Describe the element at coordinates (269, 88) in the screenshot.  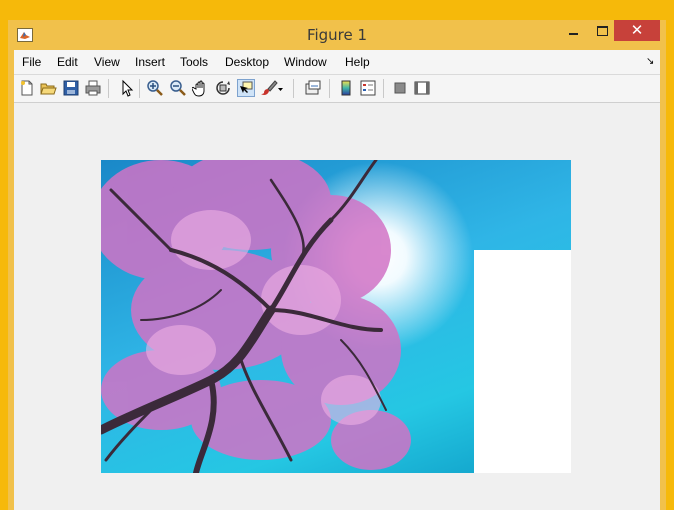
I see `brush-icon` at that location.